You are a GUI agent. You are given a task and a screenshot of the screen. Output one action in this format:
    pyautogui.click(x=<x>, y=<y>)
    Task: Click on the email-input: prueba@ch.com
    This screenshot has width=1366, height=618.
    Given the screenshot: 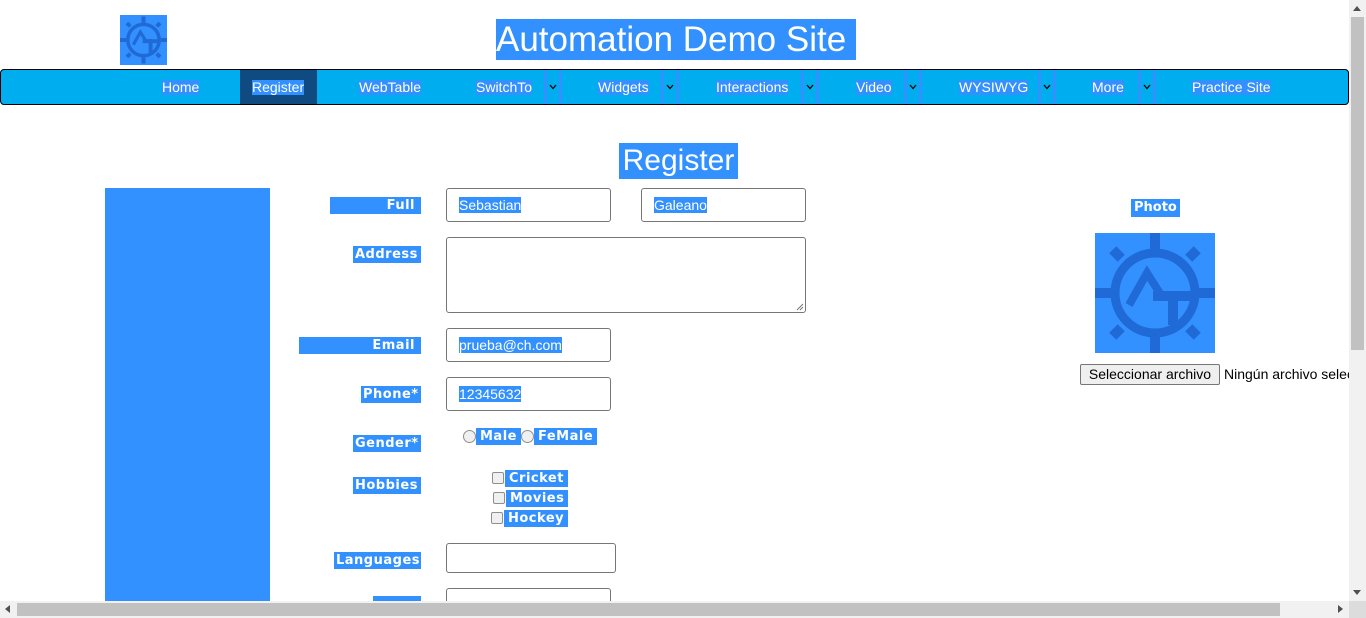 What is the action you would take?
    pyautogui.click(x=528, y=345)
    